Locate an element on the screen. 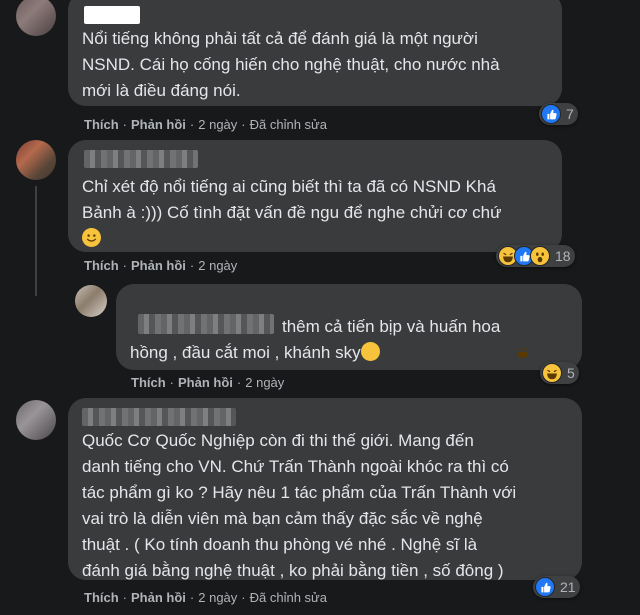 This screenshot has height=615, width=640. comment-actions: Thích · Phản hồi · 2 ngày is located at coordinates (161, 265).